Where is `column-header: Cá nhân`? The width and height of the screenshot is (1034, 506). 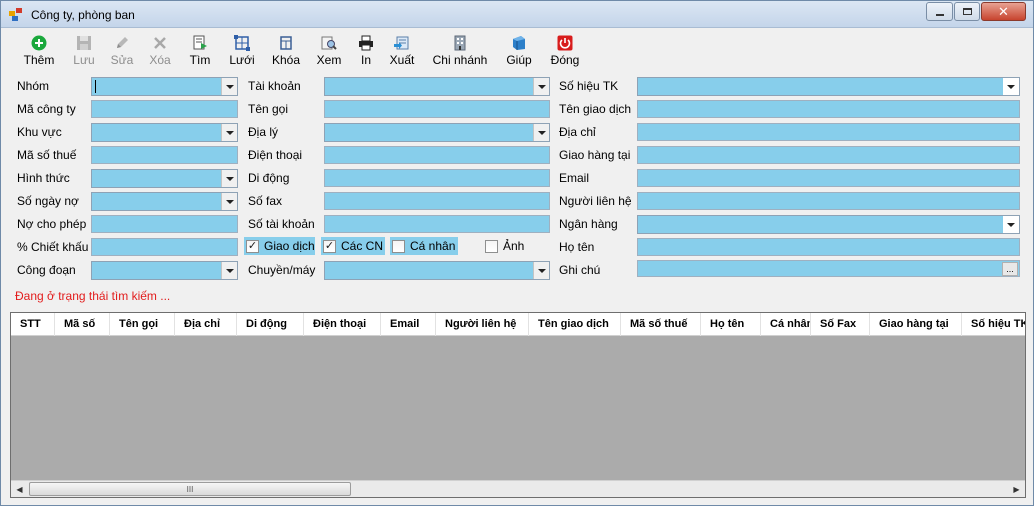
column-header: Cá nhân is located at coordinates (786, 324).